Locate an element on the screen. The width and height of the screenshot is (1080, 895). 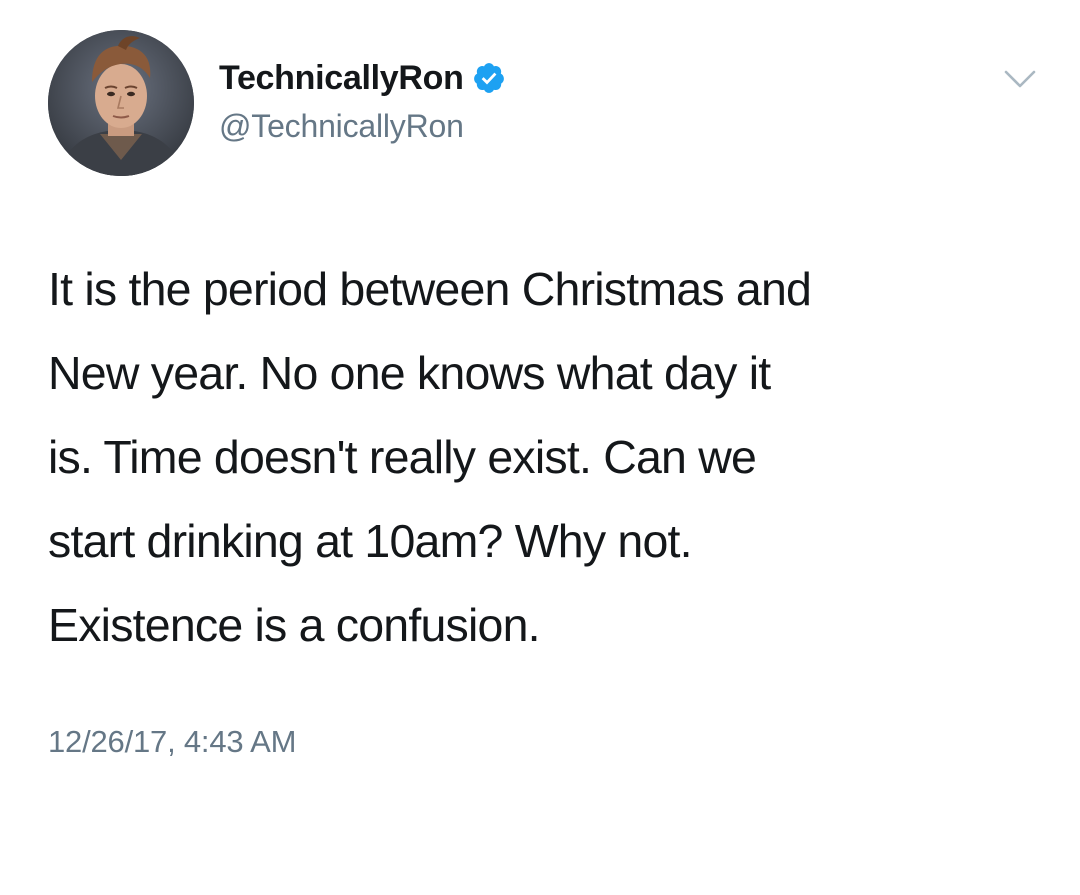
tweet-text-line: start drinking at 10am? Why not. is located at coordinates (370, 541).